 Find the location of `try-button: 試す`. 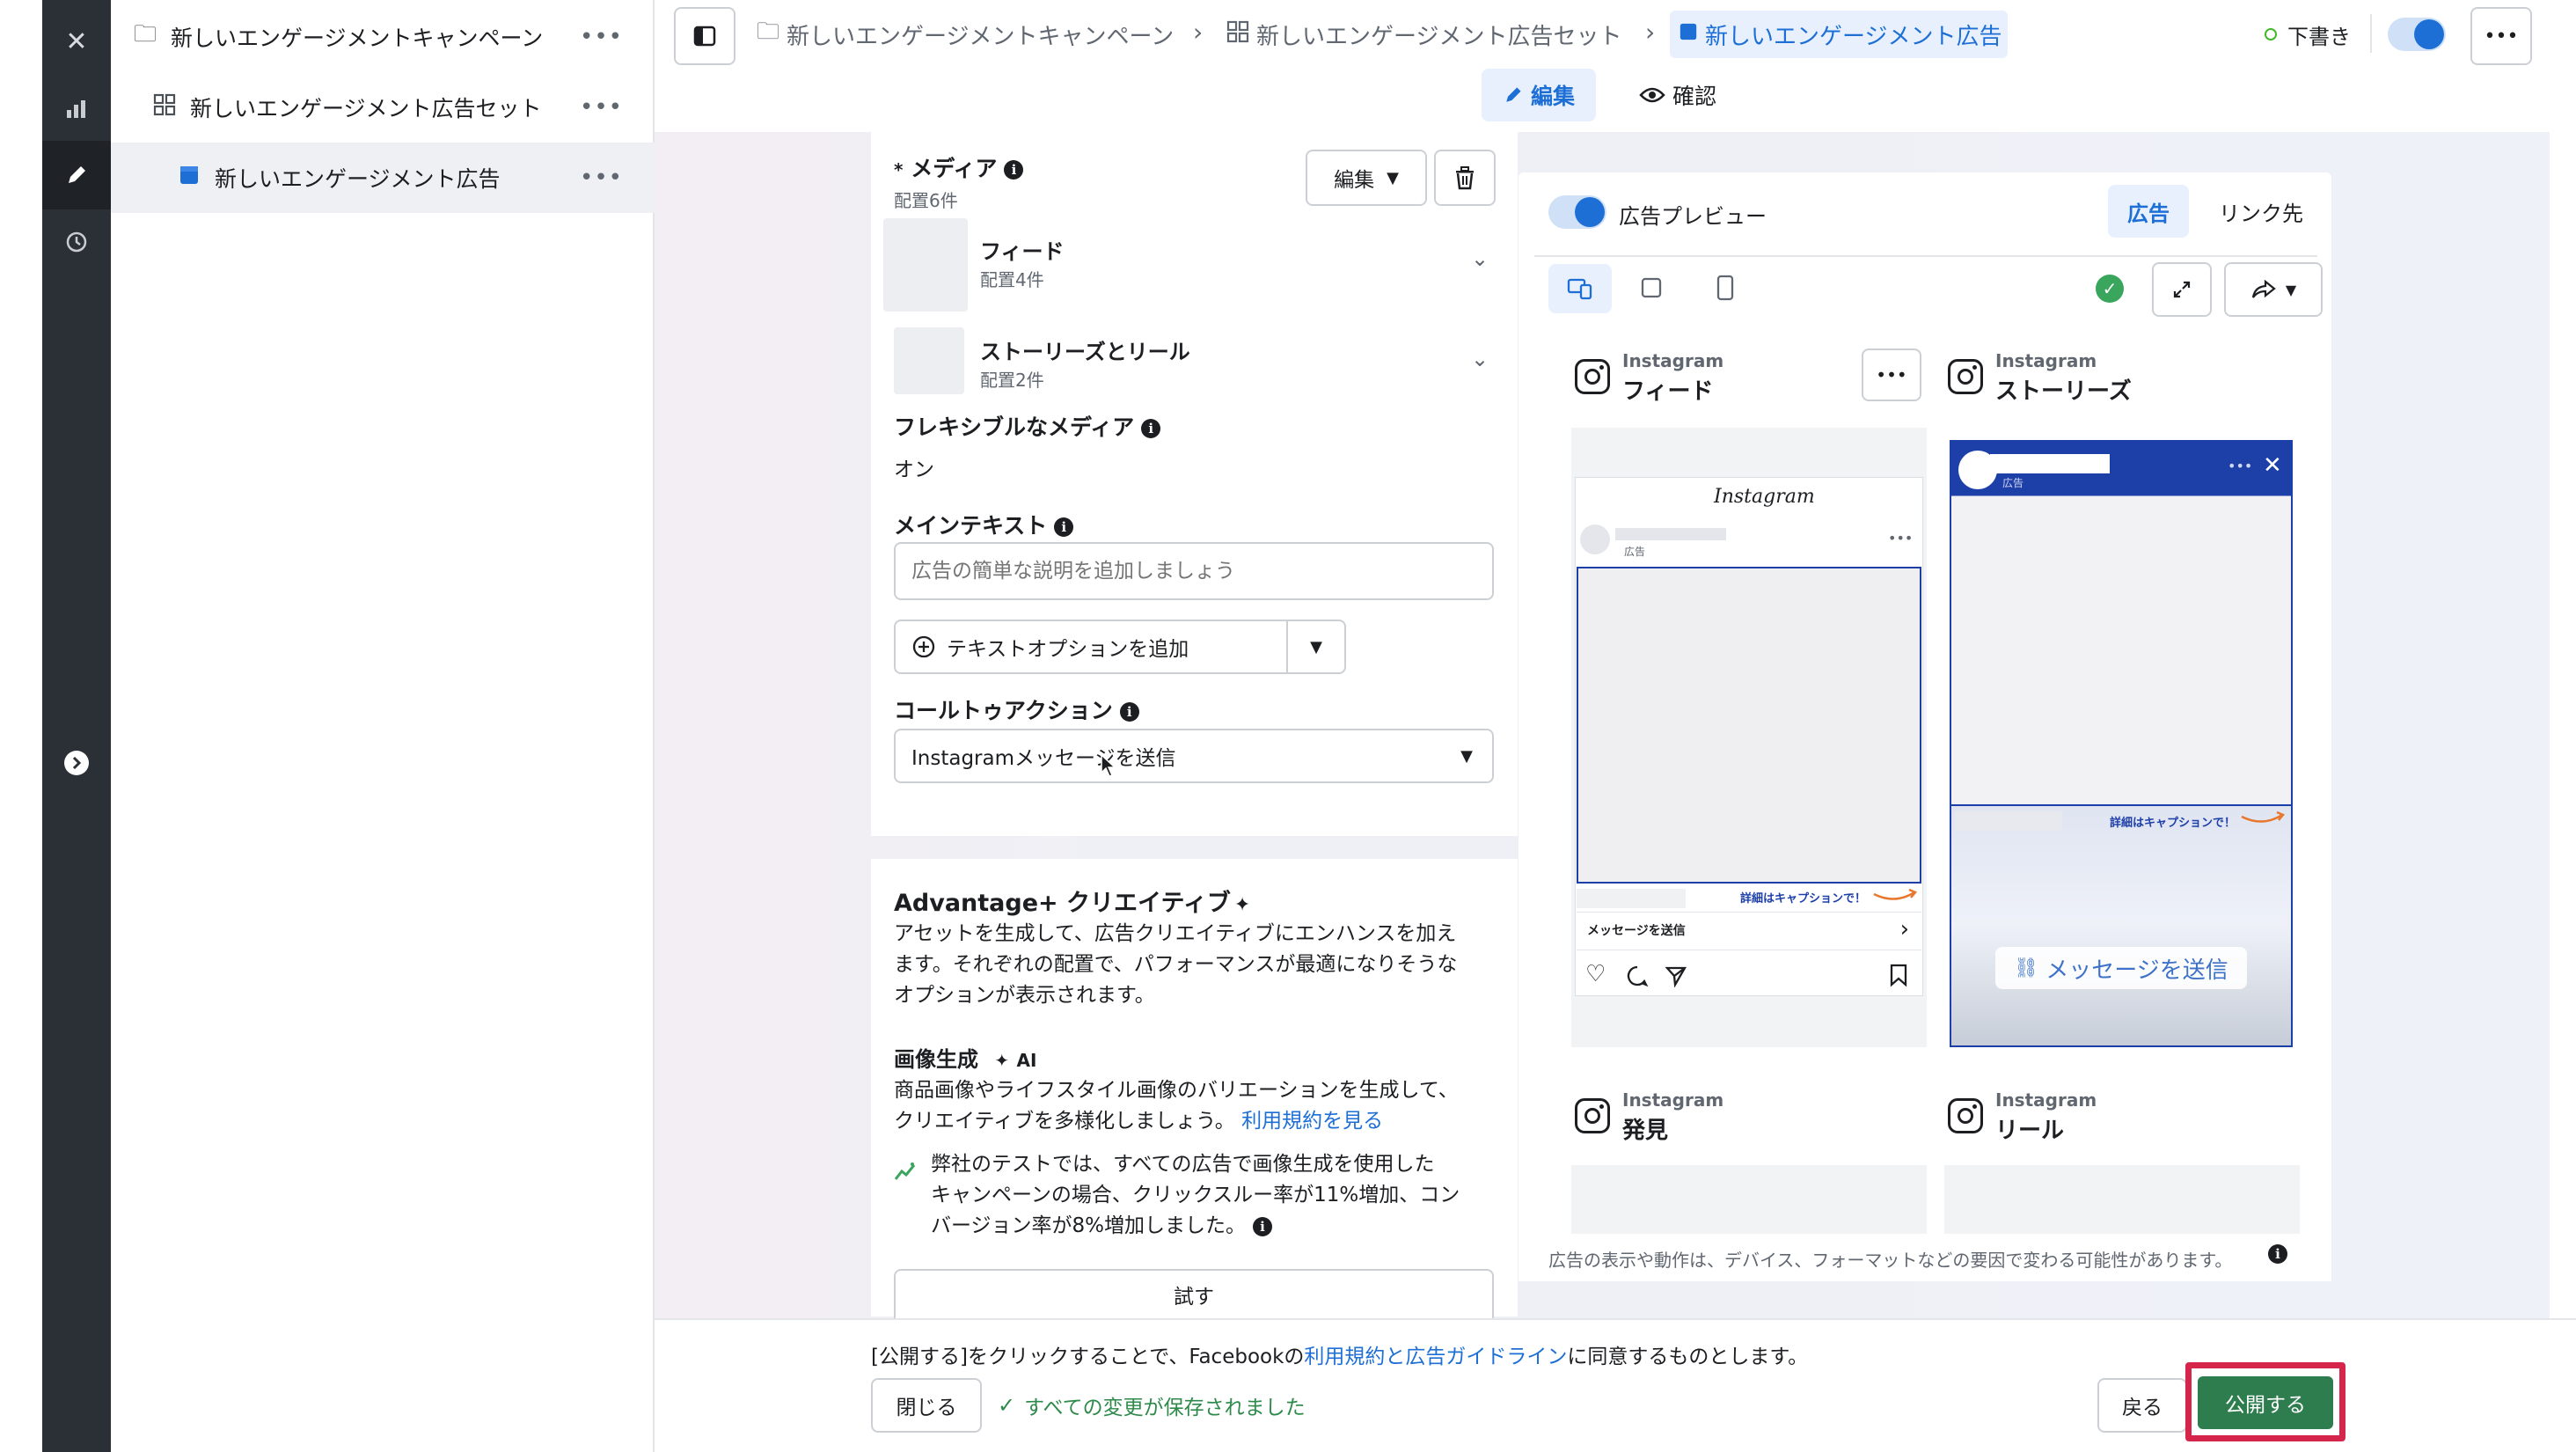

try-button: 試す is located at coordinates (1194, 1293).